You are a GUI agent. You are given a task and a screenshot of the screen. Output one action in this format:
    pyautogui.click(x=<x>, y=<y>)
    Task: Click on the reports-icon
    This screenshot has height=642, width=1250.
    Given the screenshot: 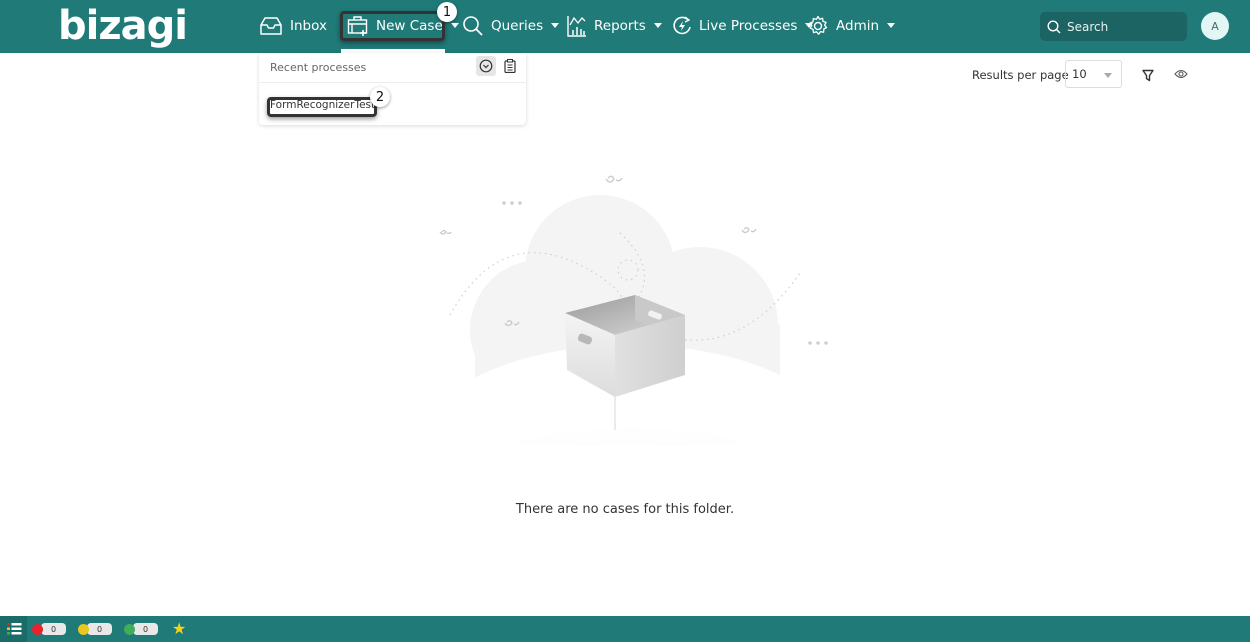 What is the action you would take?
    pyautogui.click(x=576, y=26)
    